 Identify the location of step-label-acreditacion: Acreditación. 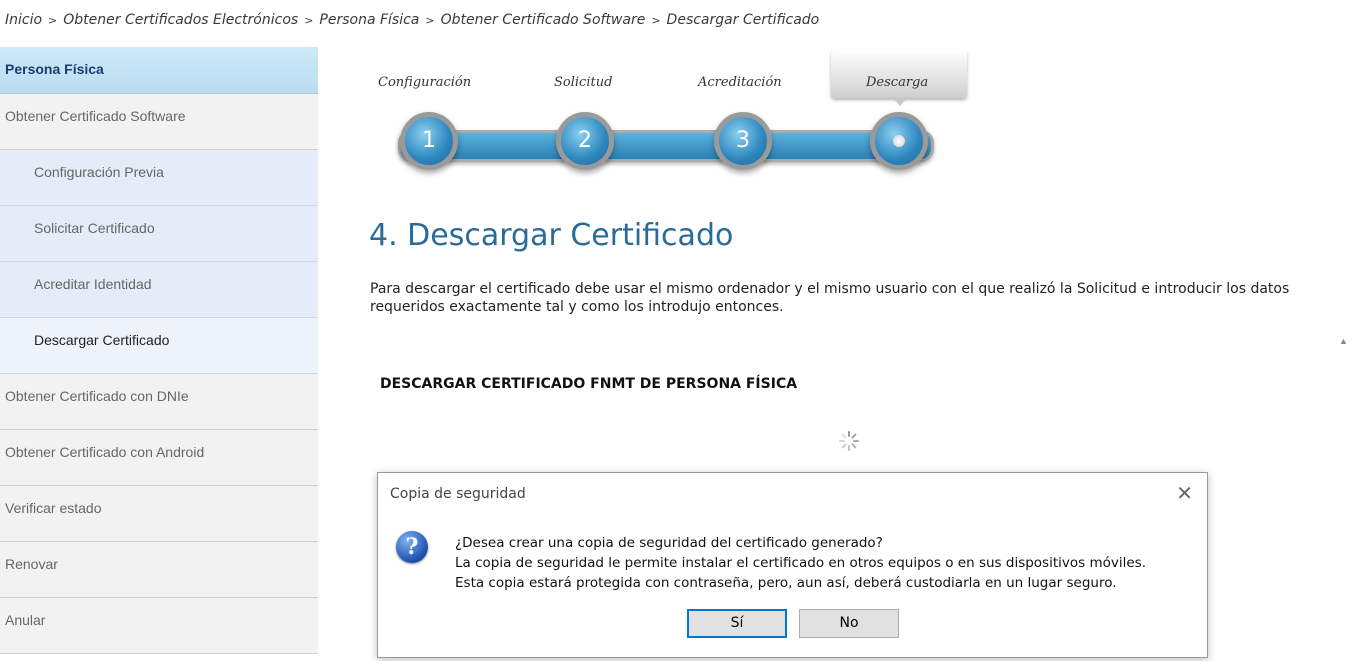
(740, 82).